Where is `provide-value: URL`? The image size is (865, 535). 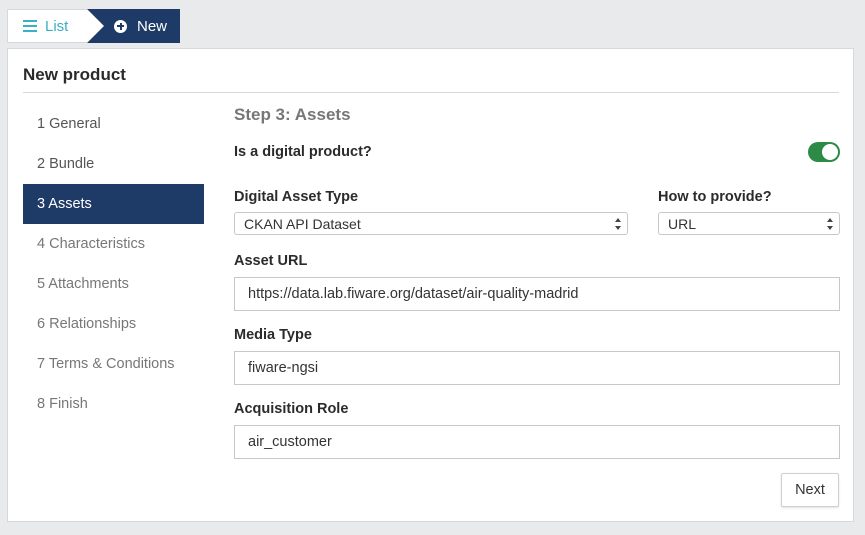
provide-value: URL is located at coordinates (682, 223).